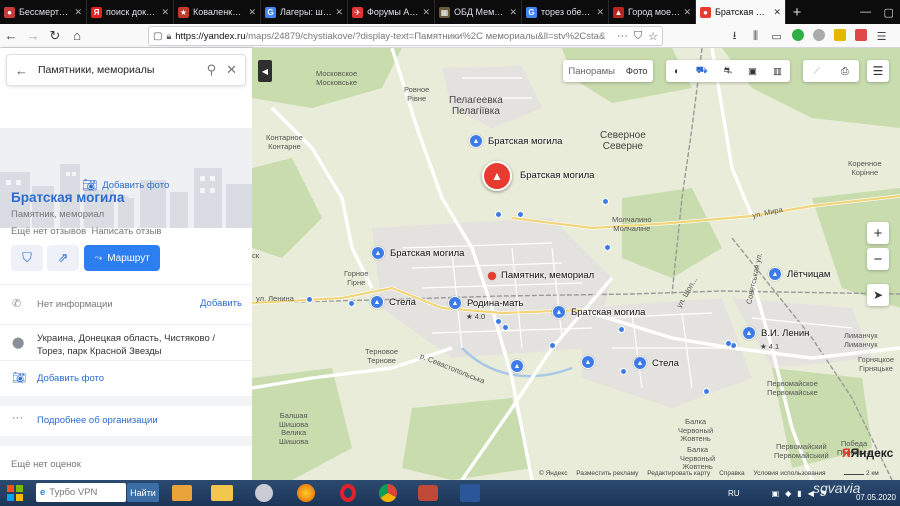 The width and height of the screenshot is (900, 506). What do you see at coordinates (217, 12) in the screenshot?
I see `browser-tab: ★ Коваленко Леон✕` at bounding box center [217, 12].